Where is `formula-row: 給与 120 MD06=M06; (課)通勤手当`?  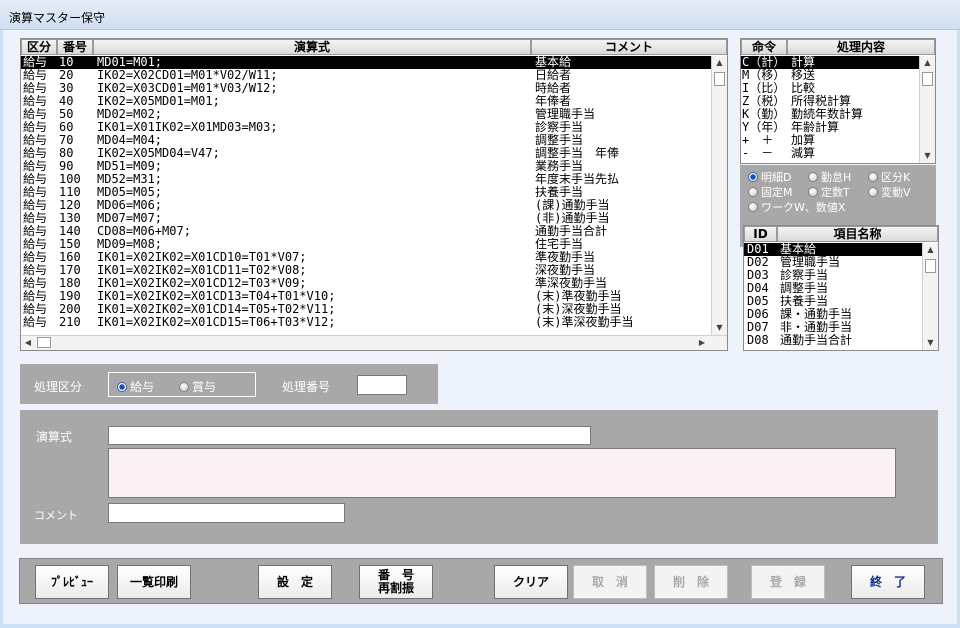 formula-row: 給与 120 MD06=M06; (課)通勤手当 is located at coordinates (366, 205).